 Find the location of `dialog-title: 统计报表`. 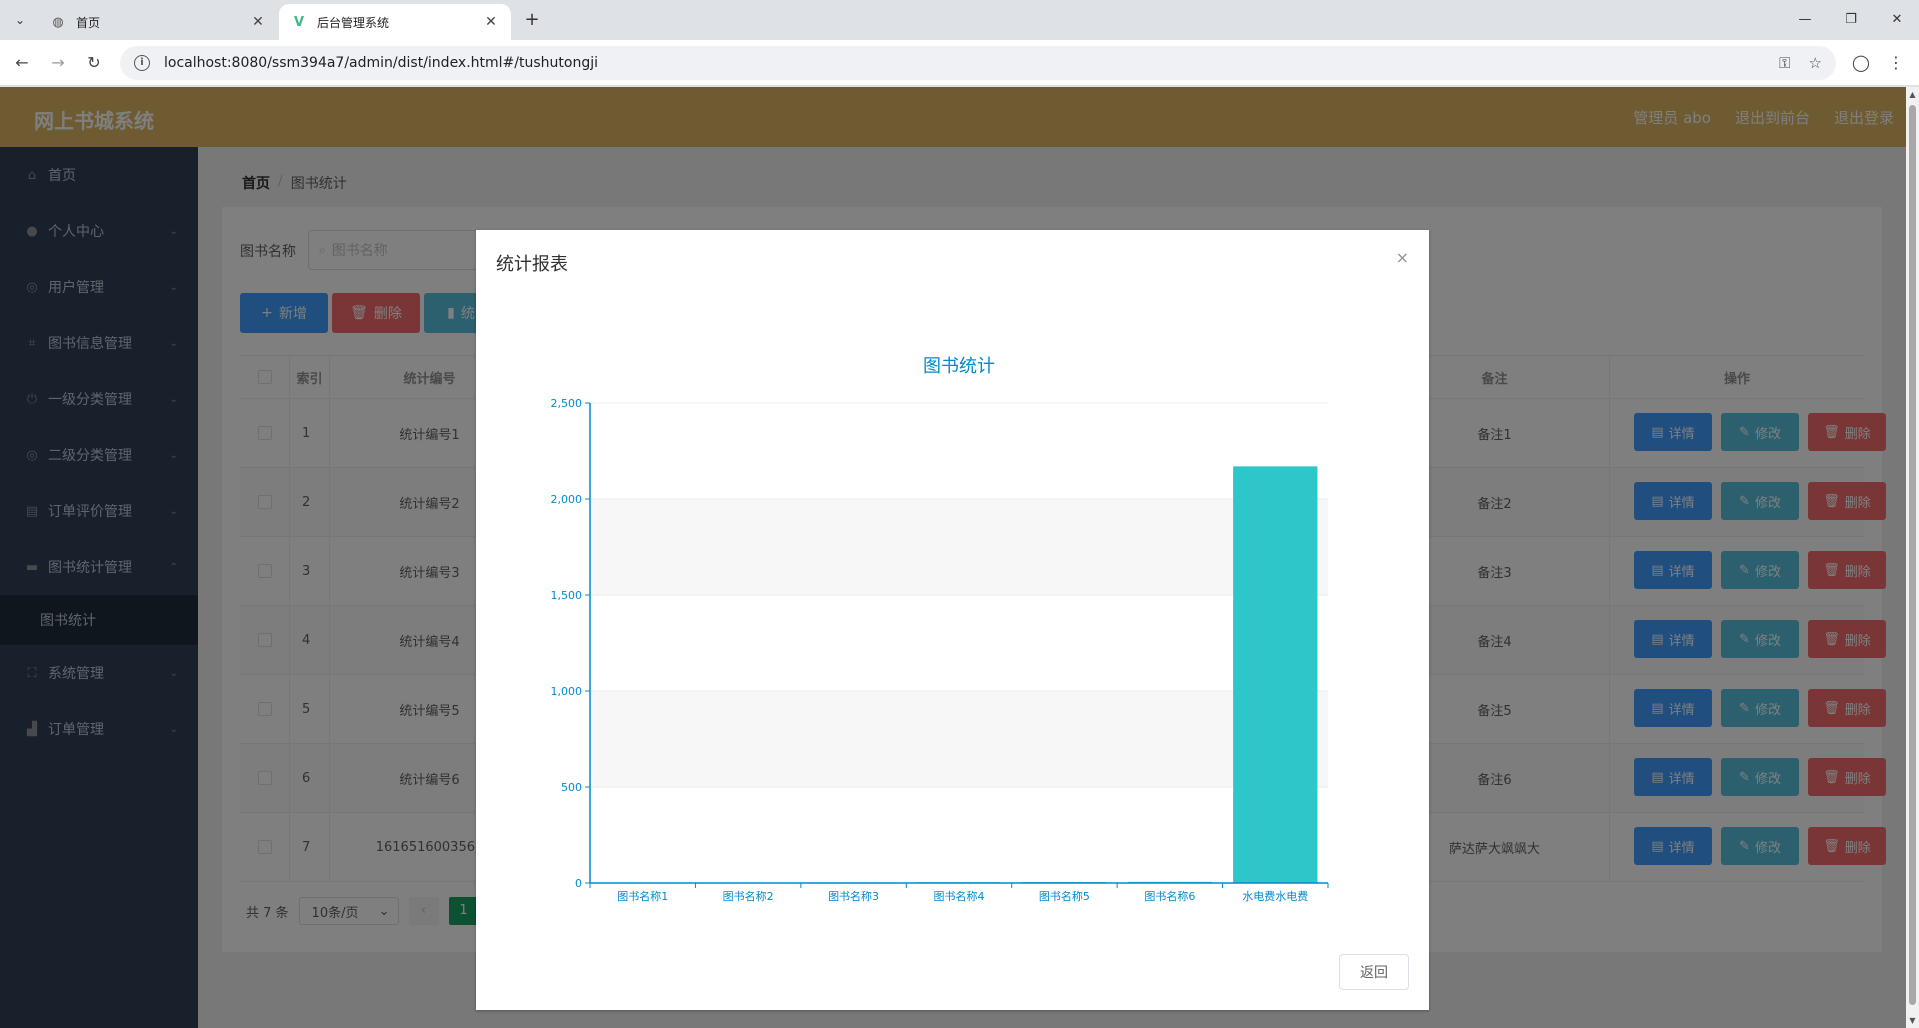

dialog-title: 统计报表 is located at coordinates (532, 264).